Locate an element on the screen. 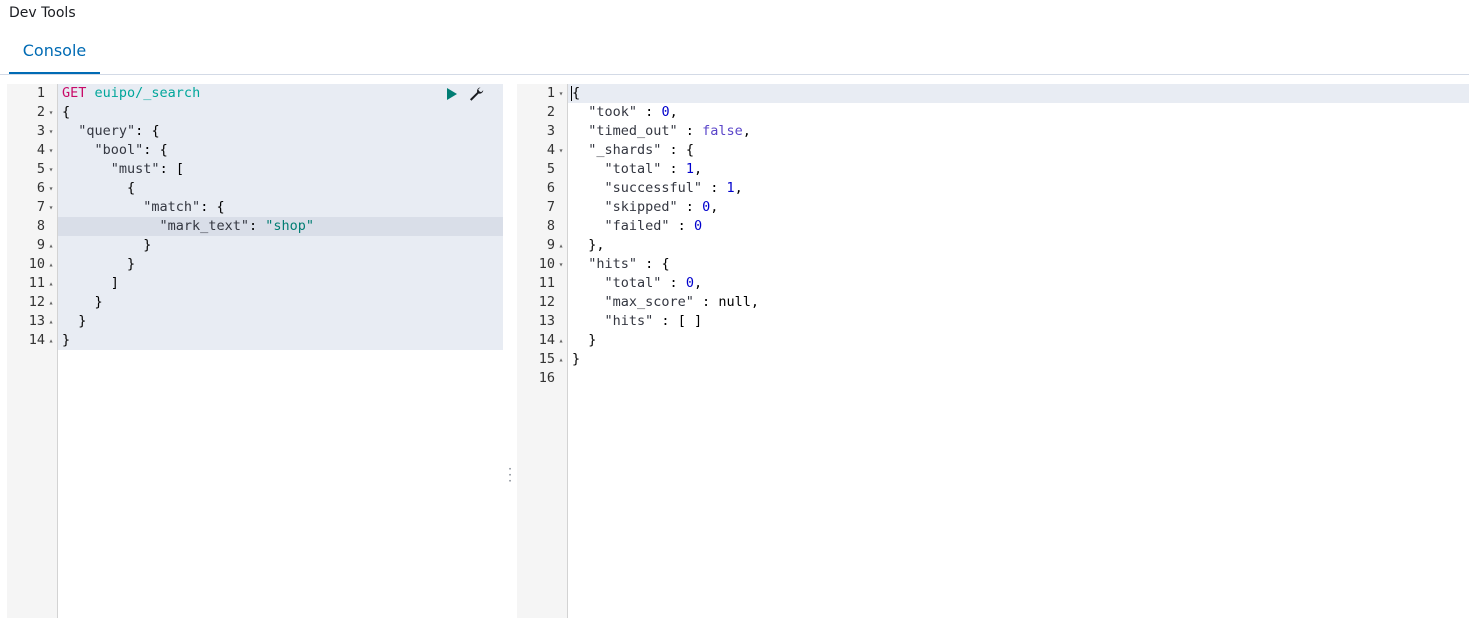  play-icon is located at coordinates (452, 94).